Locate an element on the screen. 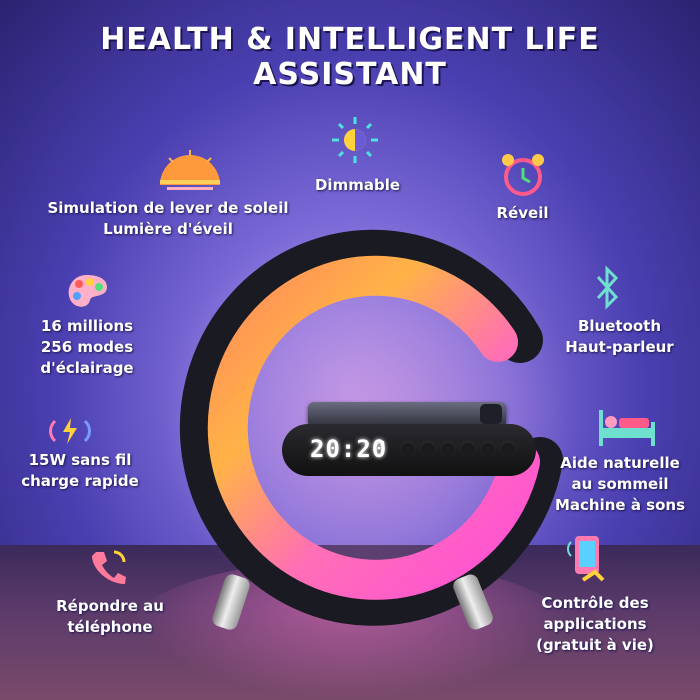 The width and height of the screenshot is (700, 700). feature-label-sleep: Aide naturelle au sommeil Machine à sons is located at coordinates (620, 484).